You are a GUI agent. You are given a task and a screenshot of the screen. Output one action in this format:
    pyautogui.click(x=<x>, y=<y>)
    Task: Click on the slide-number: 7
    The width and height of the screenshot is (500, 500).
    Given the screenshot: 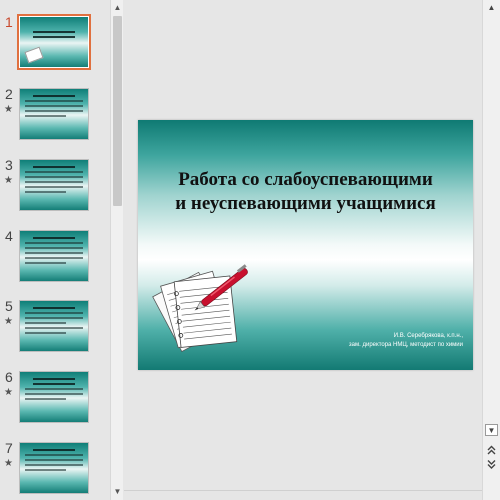 What is the action you would take?
    pyautogui.click(x=9, y=448)
    